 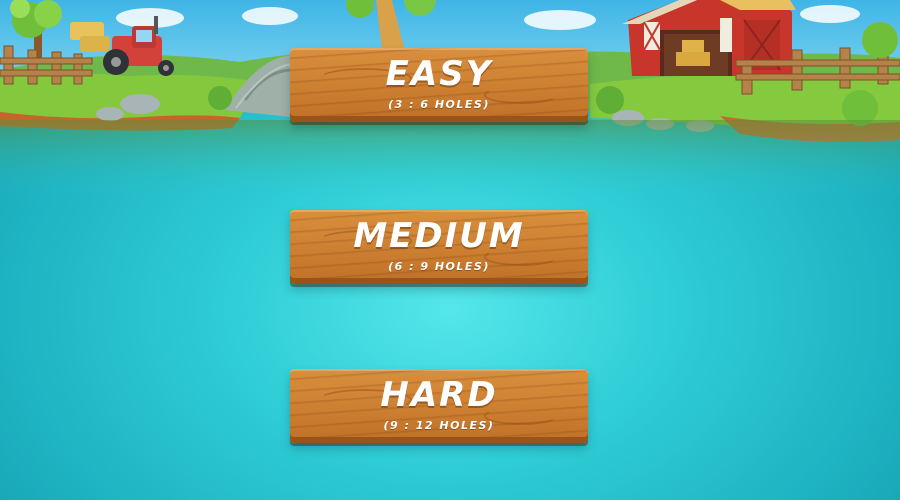 What do you see at coordinates (439, 425) in the screenshot?
I see `hard-holes-label: (9 : 12 HOLES)` at bounding box center [439, 425].